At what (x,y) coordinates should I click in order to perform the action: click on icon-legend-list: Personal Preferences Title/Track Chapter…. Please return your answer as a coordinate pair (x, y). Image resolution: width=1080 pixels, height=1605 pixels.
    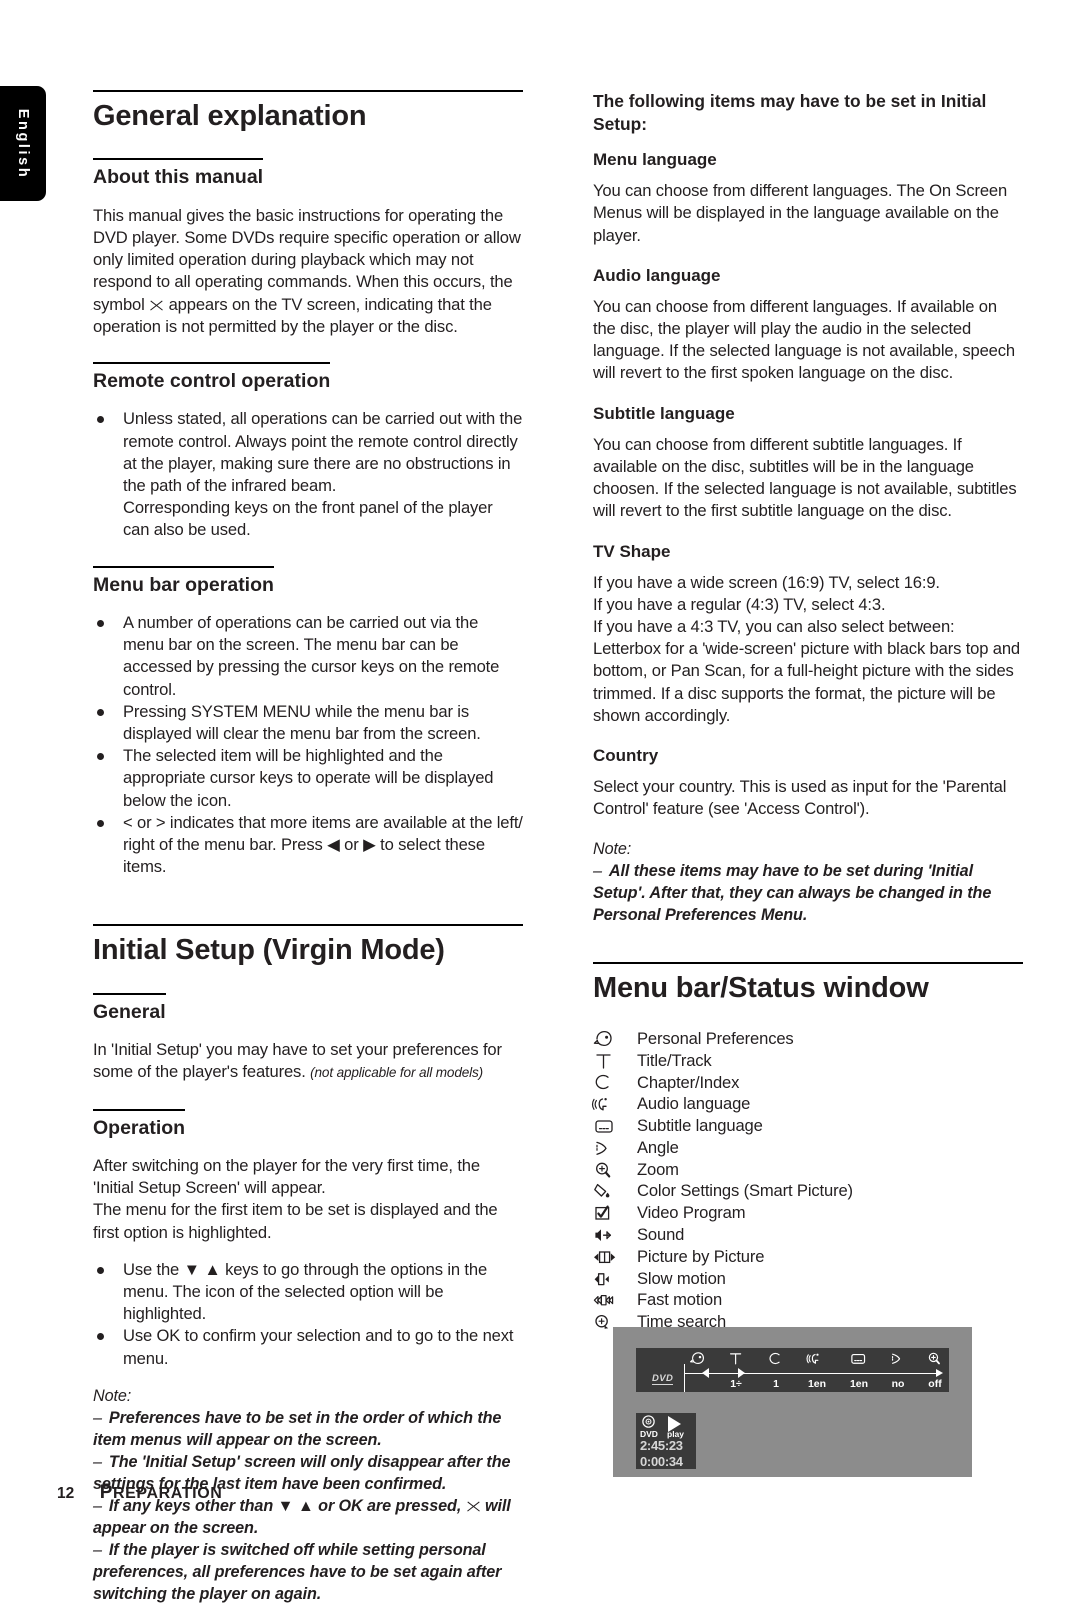
    Looking at the image, I should click on (807, 1180).